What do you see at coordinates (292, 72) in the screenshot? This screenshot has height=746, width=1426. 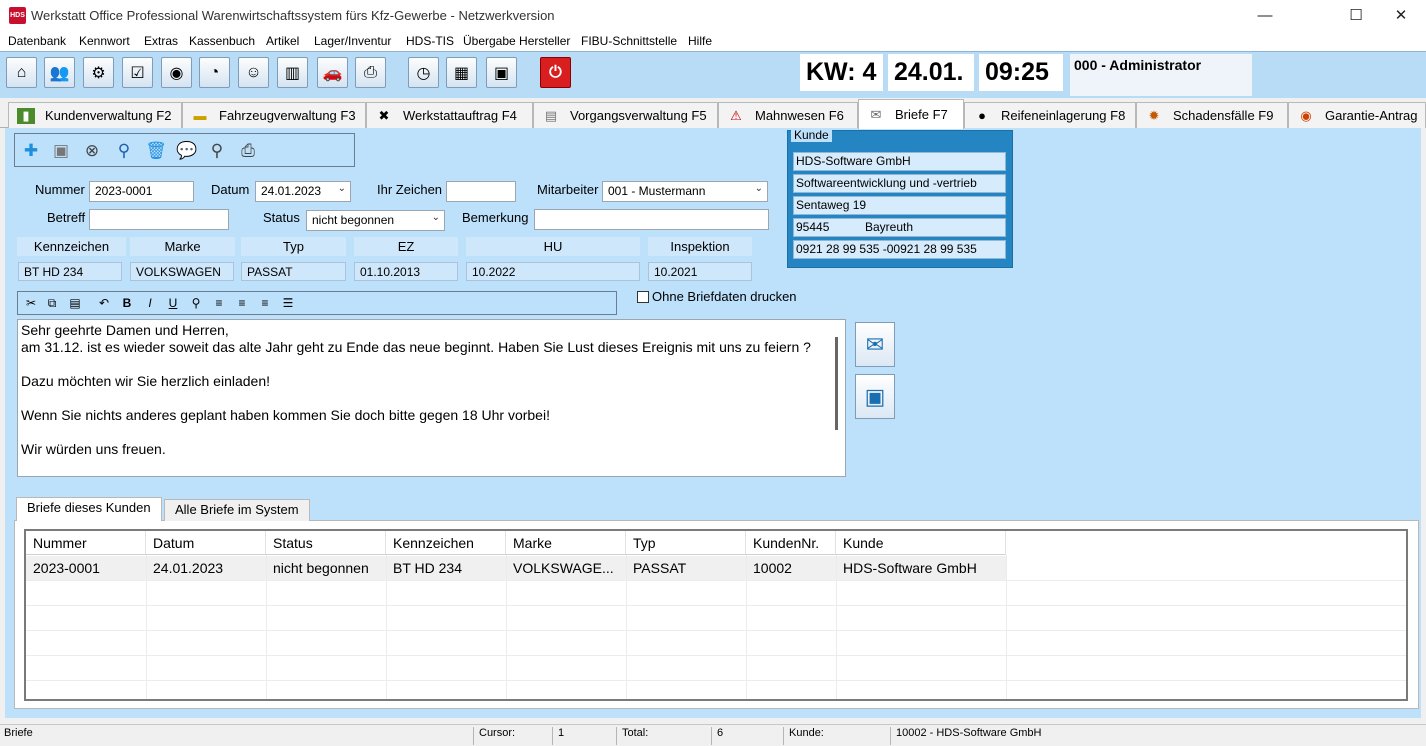 I see `bar-chart-icon: ▥` at bounding box center [292, 72].